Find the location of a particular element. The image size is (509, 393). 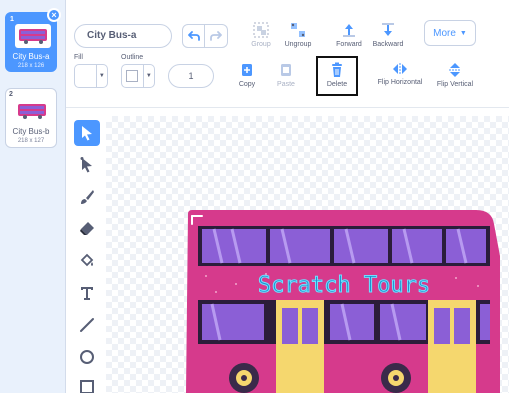

more-button: More ▼ is located at coordinates (450, 33).